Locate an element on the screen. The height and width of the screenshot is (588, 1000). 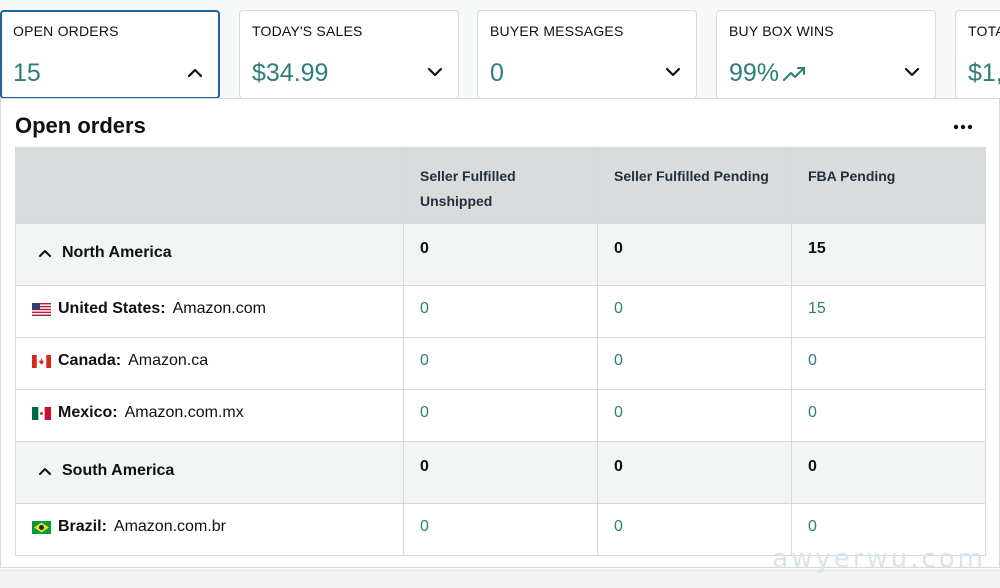
region-row-south-america: South America 0 0 0 is located at coordinates (500, 472).